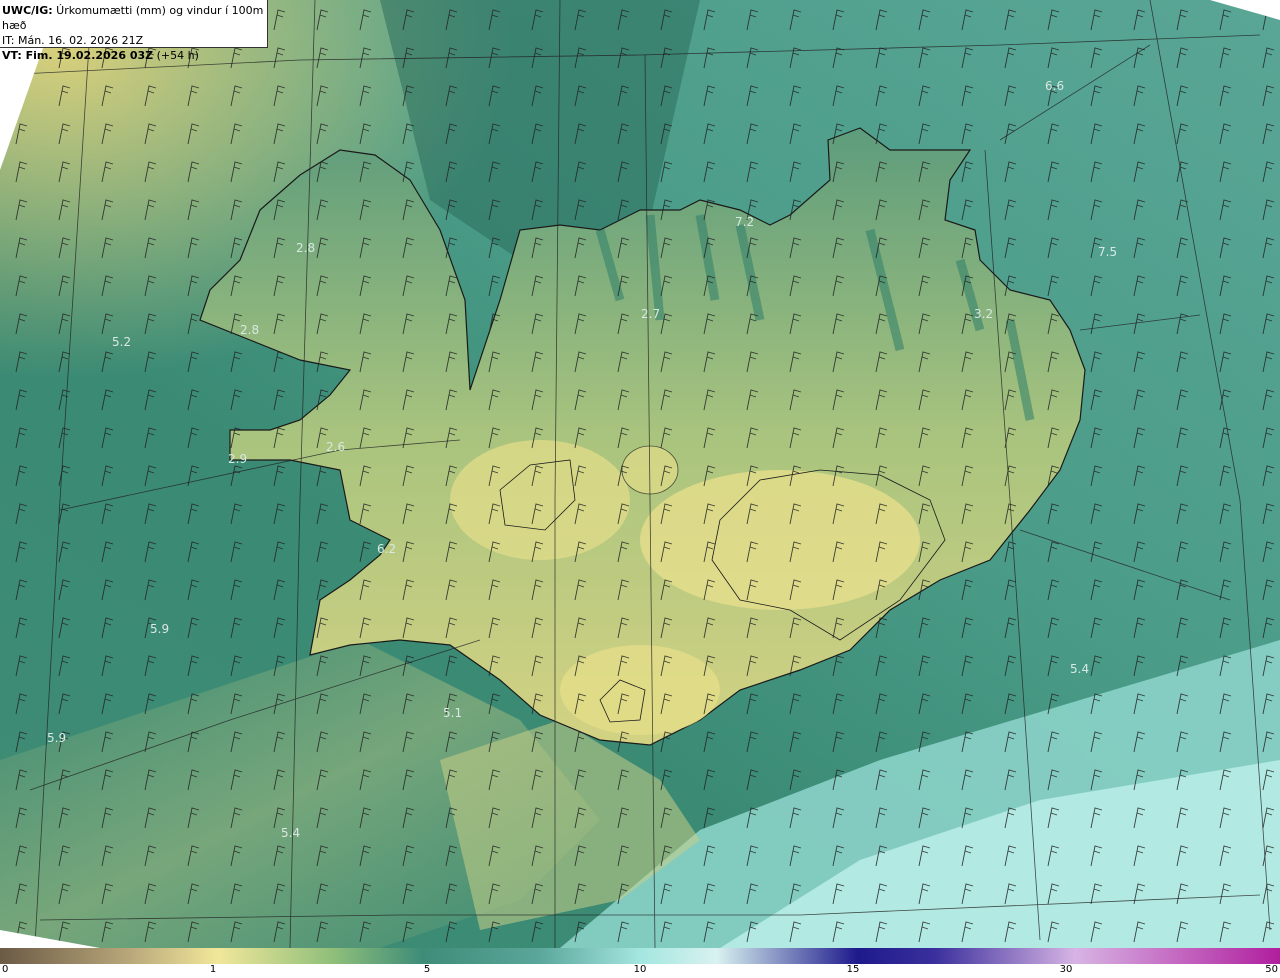  I want to click on value-label: 5.1, so click(452, 713).